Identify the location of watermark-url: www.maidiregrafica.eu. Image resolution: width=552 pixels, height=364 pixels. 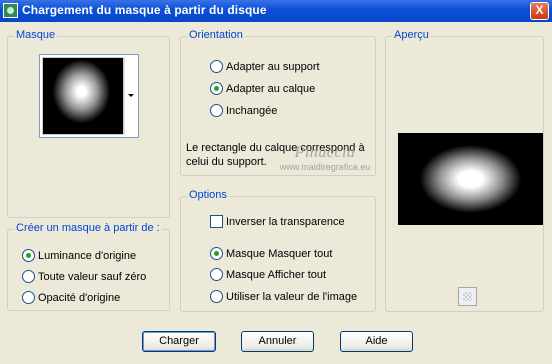
(325, 167).